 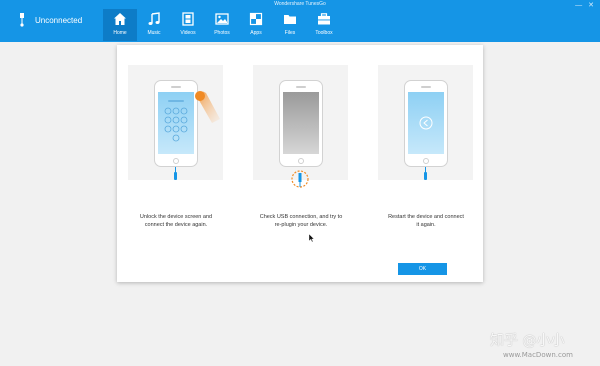 I want to click on nav-photos: Photos, so click(x=222, y=25).